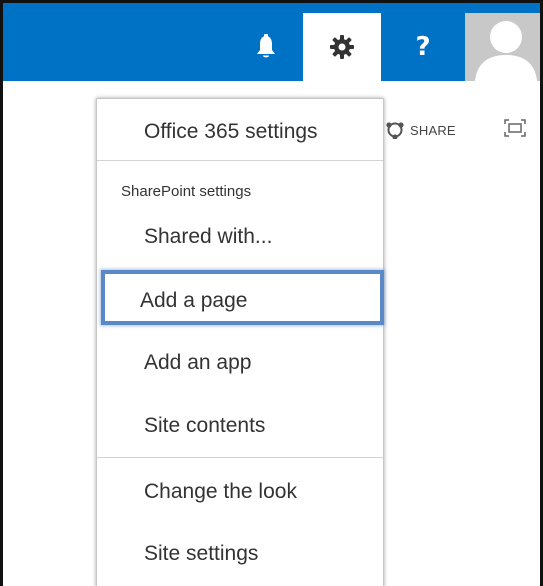  I want to click on focus-on-content-button, so click(515, 128).